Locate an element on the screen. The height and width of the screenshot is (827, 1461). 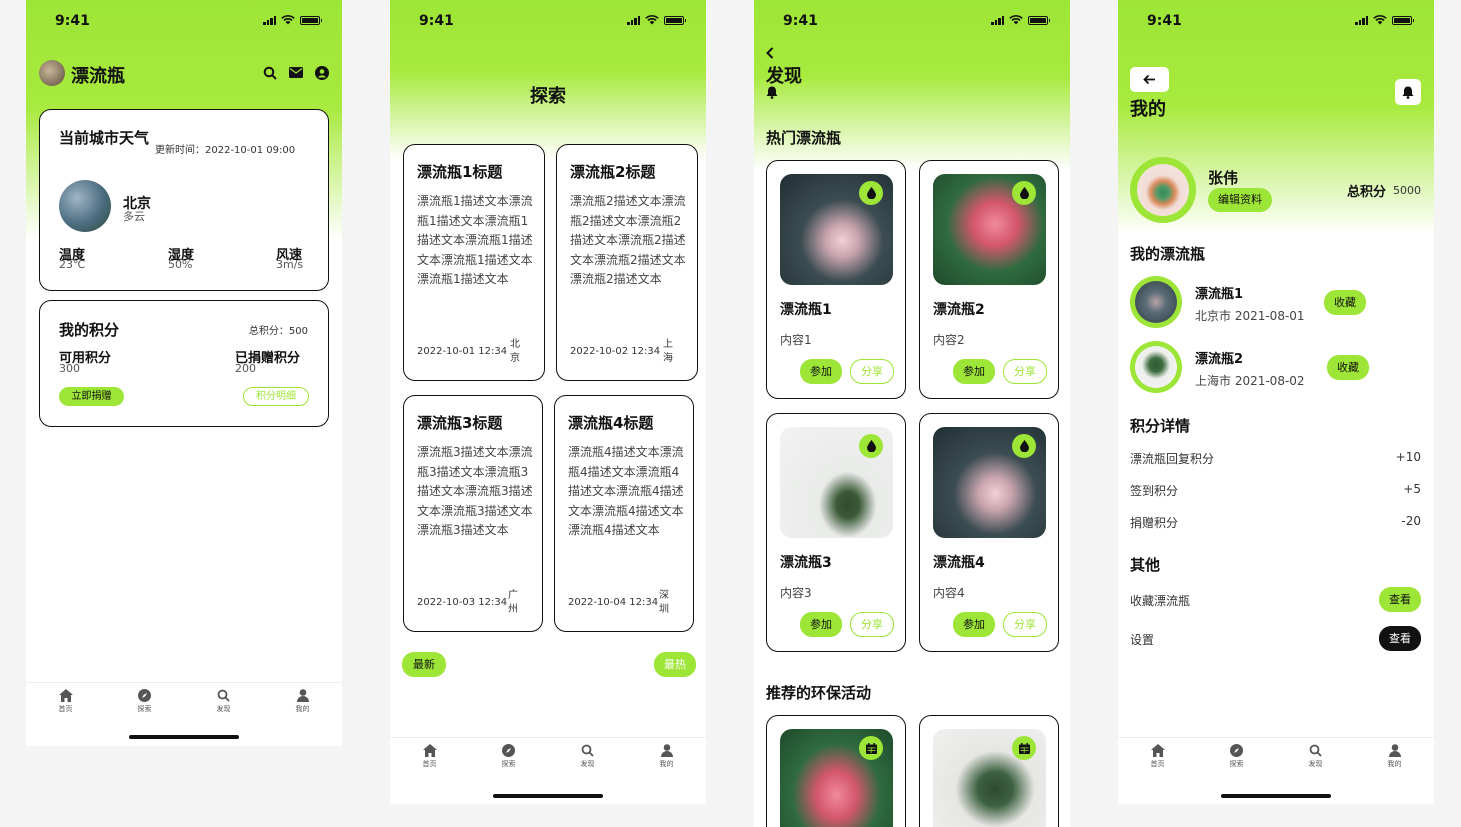
bottle-date: 2022-10-02 12:34 is located at coordinates (615, 351).